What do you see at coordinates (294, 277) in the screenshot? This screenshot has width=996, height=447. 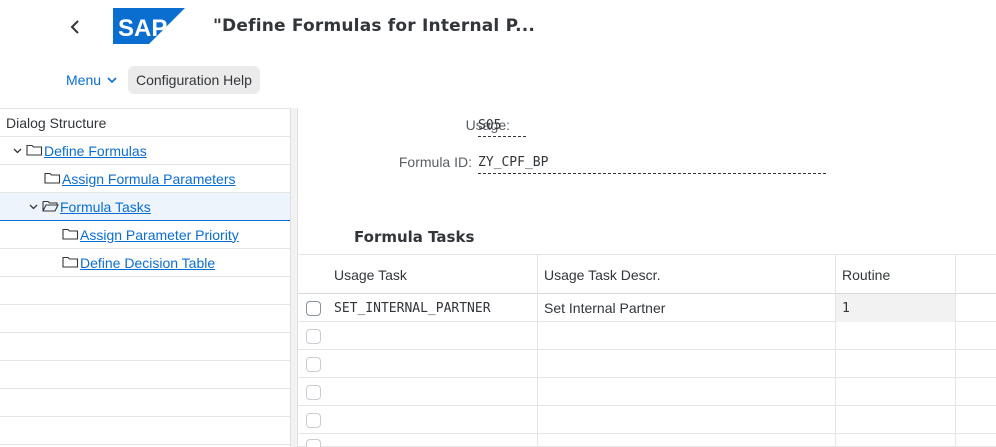 I see `panel-splitter` at bounding box center [294, 277].